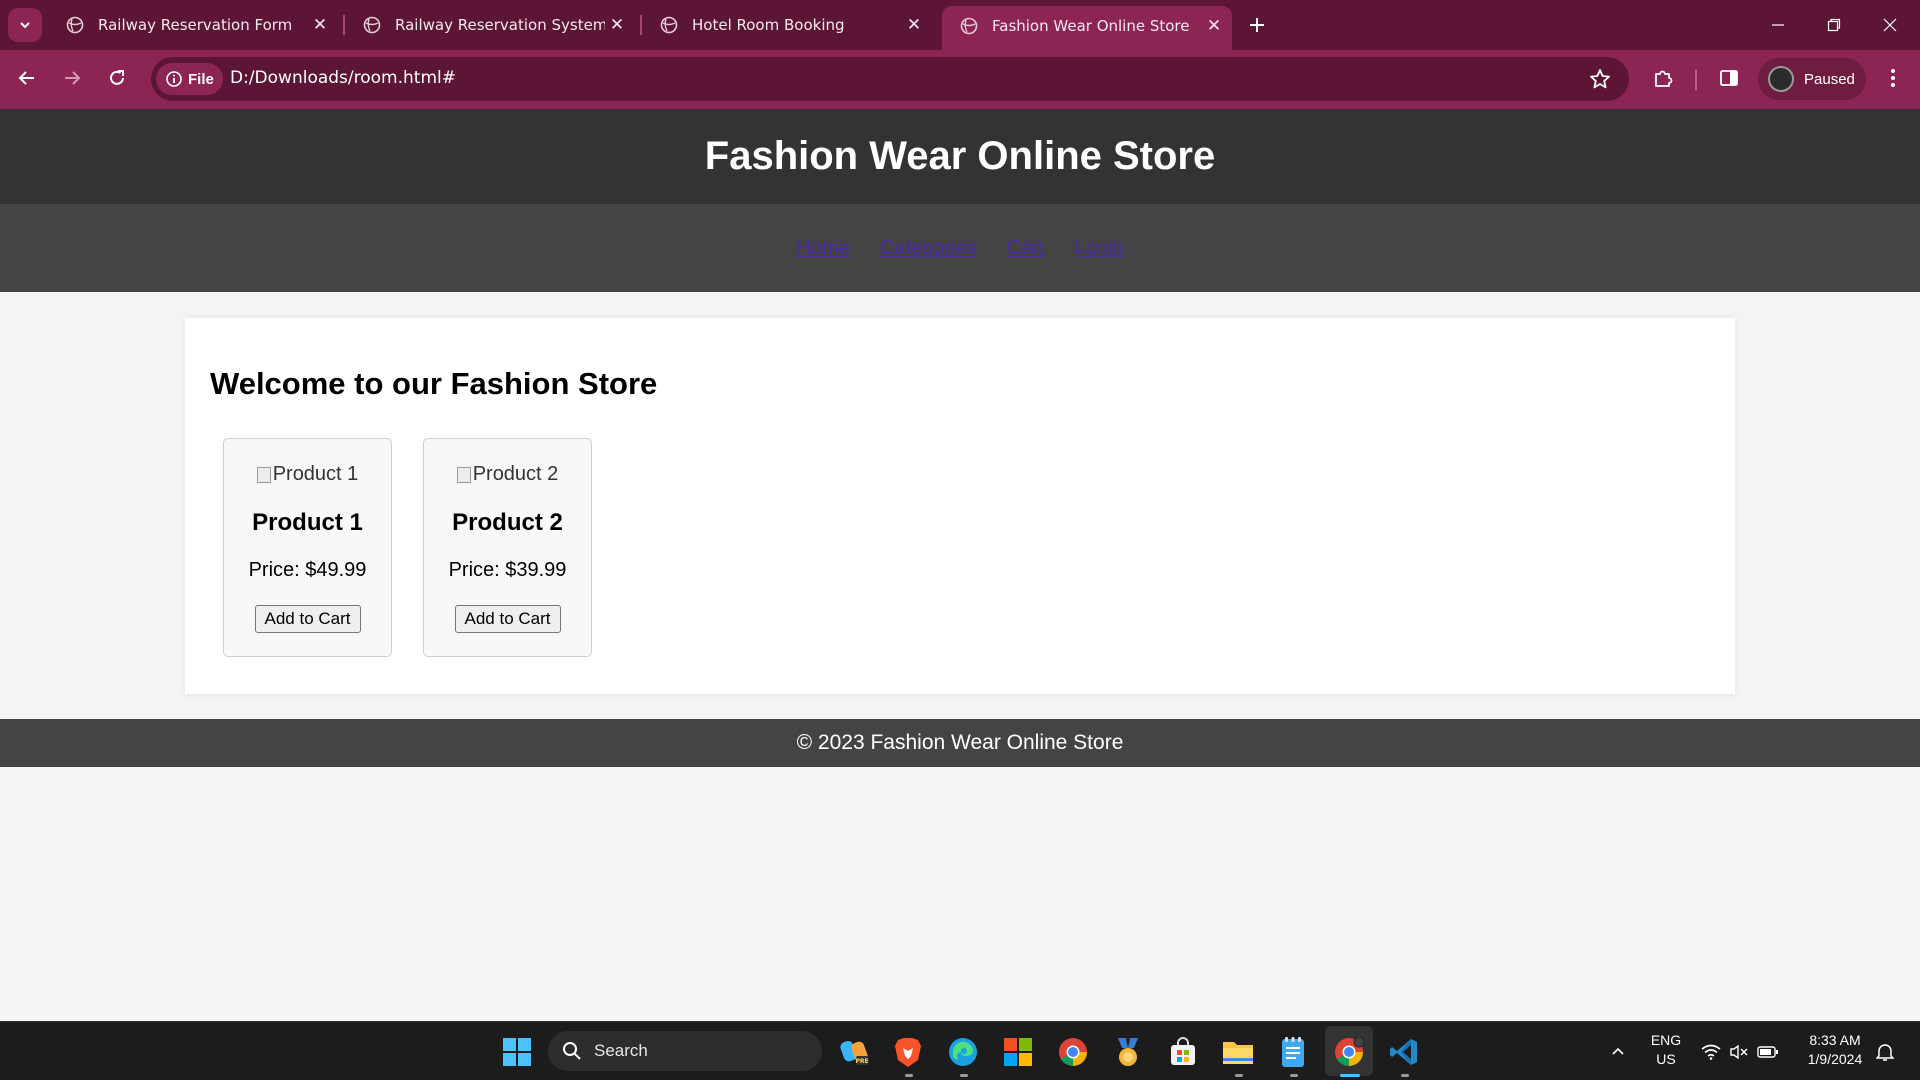 The width and height of the screenshot is (1920, 1080). I want to click on taskbar-copilot: PRE, so click(855, 1052).